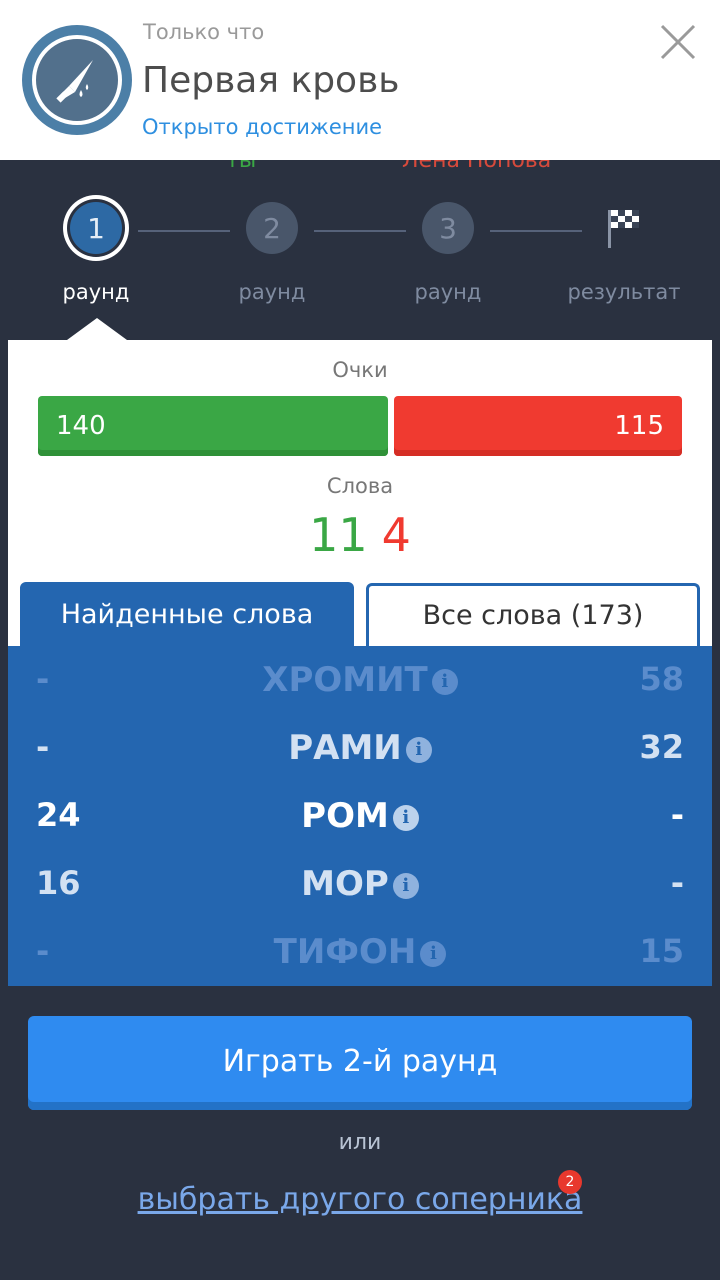 This screenshot has width=720, height=1280. What do you see at coordinates (187, 615) in the screenshot?
I see `tab-found-words: Найденные слова` at bounding box center [187, 615].